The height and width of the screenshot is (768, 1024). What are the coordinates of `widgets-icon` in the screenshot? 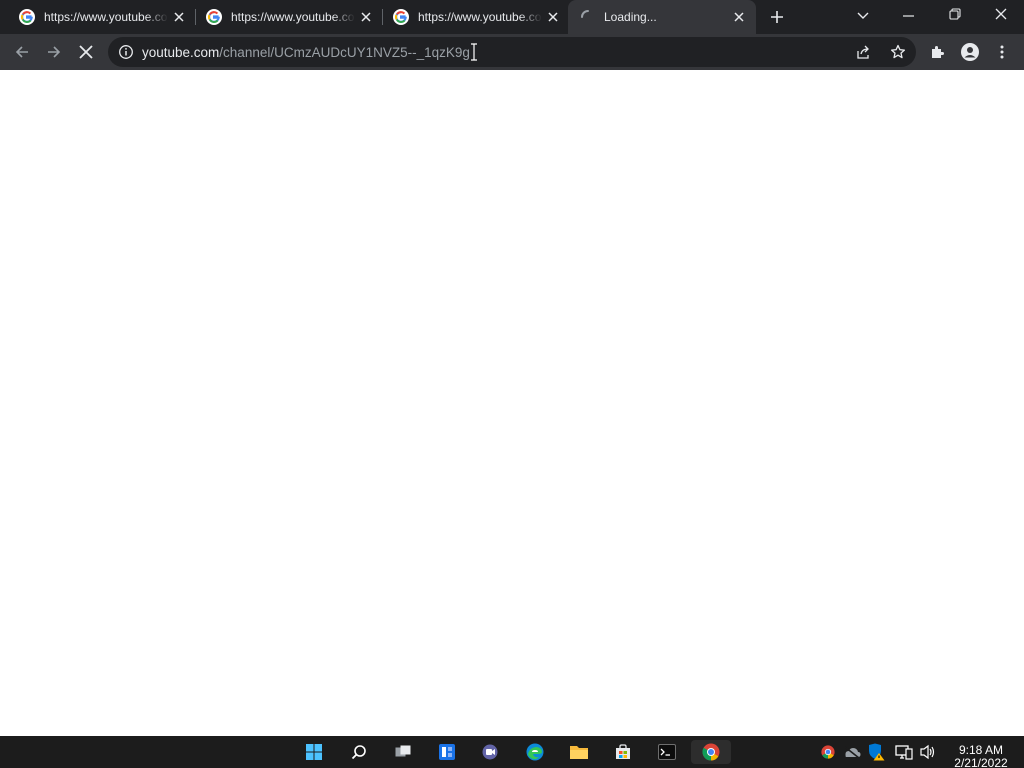 It's located at (447, 752).